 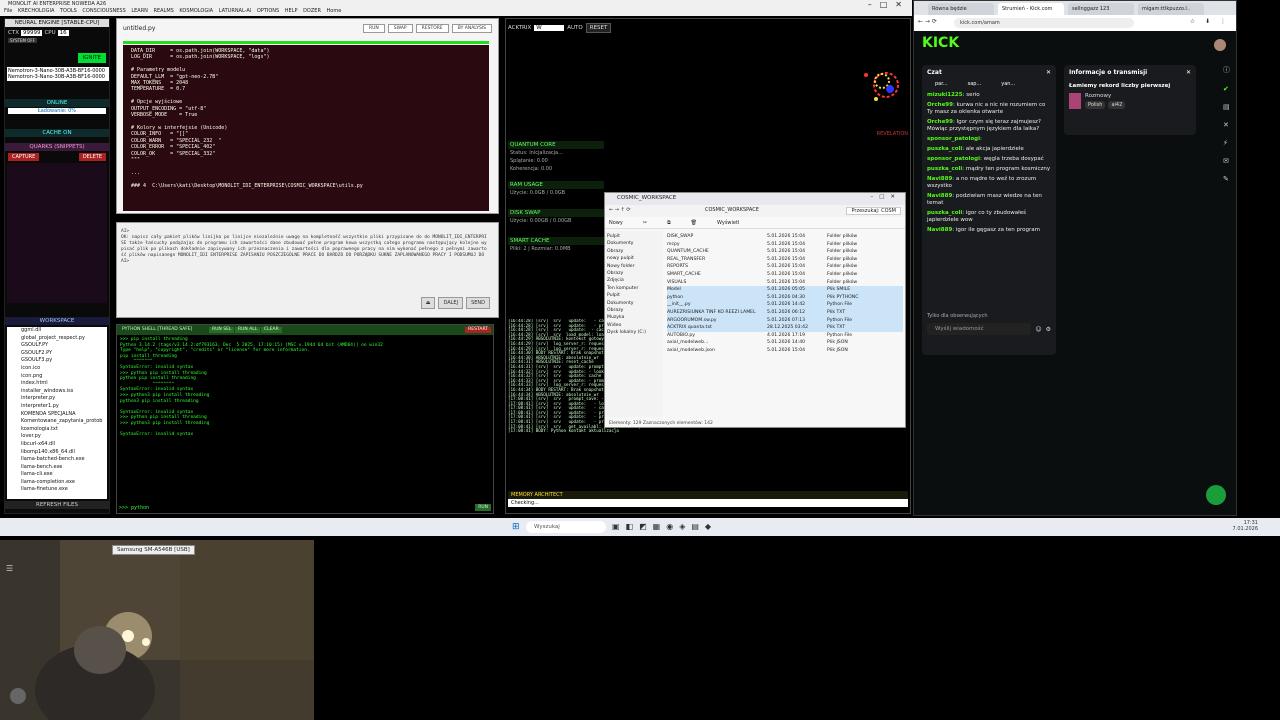 I want to click on editor-button: RUN, so click(x=374, y=28).